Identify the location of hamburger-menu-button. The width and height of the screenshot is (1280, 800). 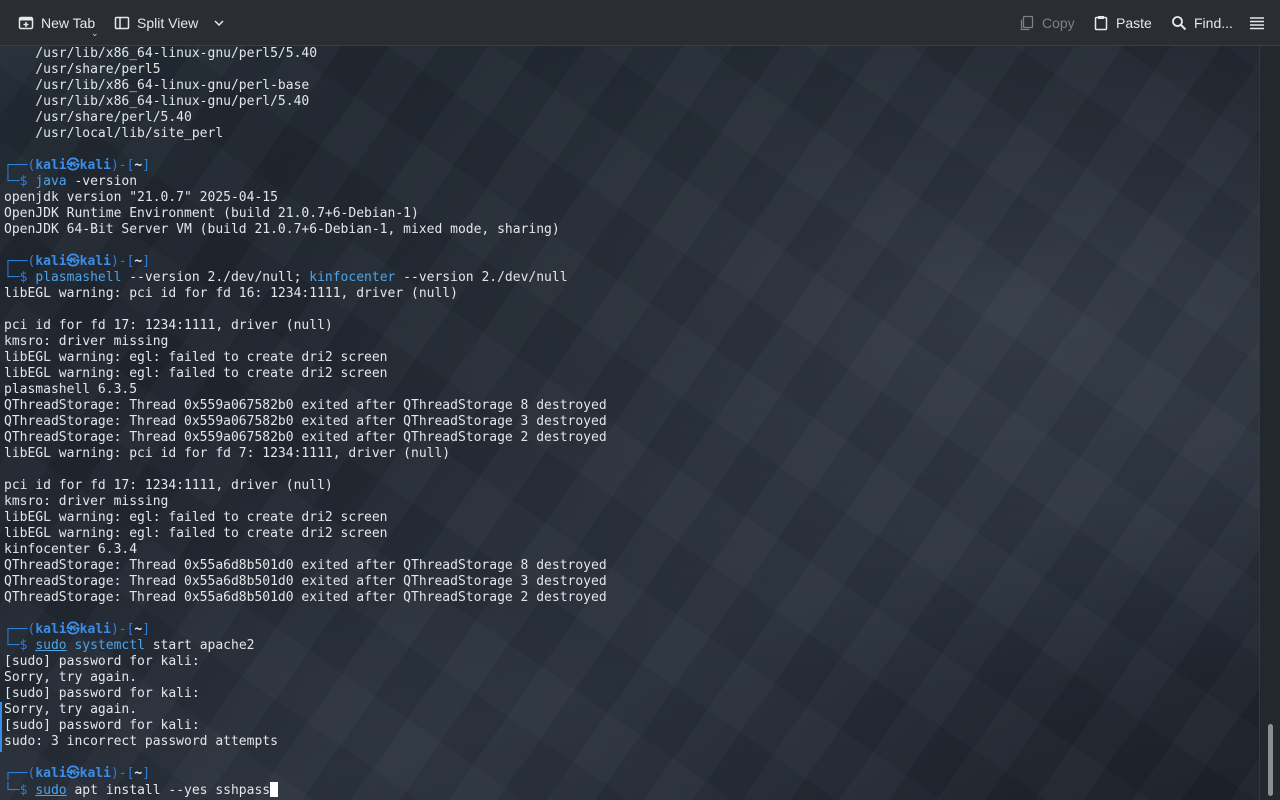
(1257, 22).